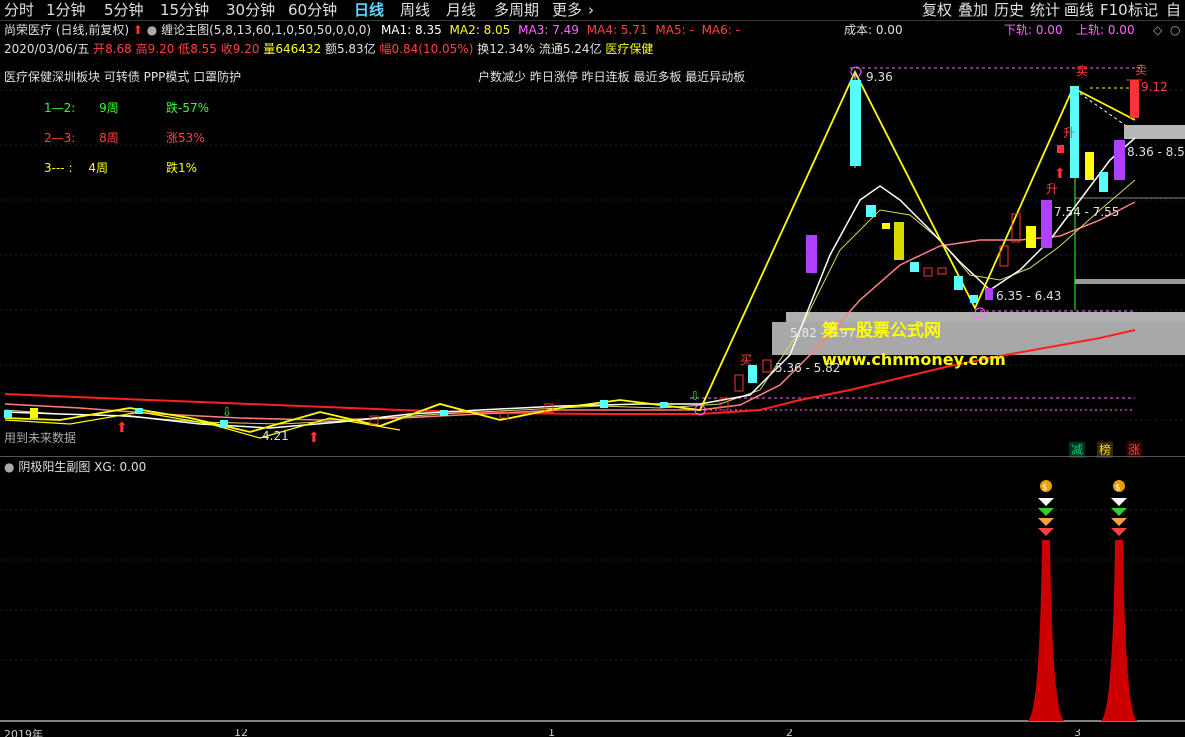 The image size is (1185, 737). Describe the element at coordinates (40, 438) in the screenshot. I see `future-data-warning: 用到未来数据` at that location.